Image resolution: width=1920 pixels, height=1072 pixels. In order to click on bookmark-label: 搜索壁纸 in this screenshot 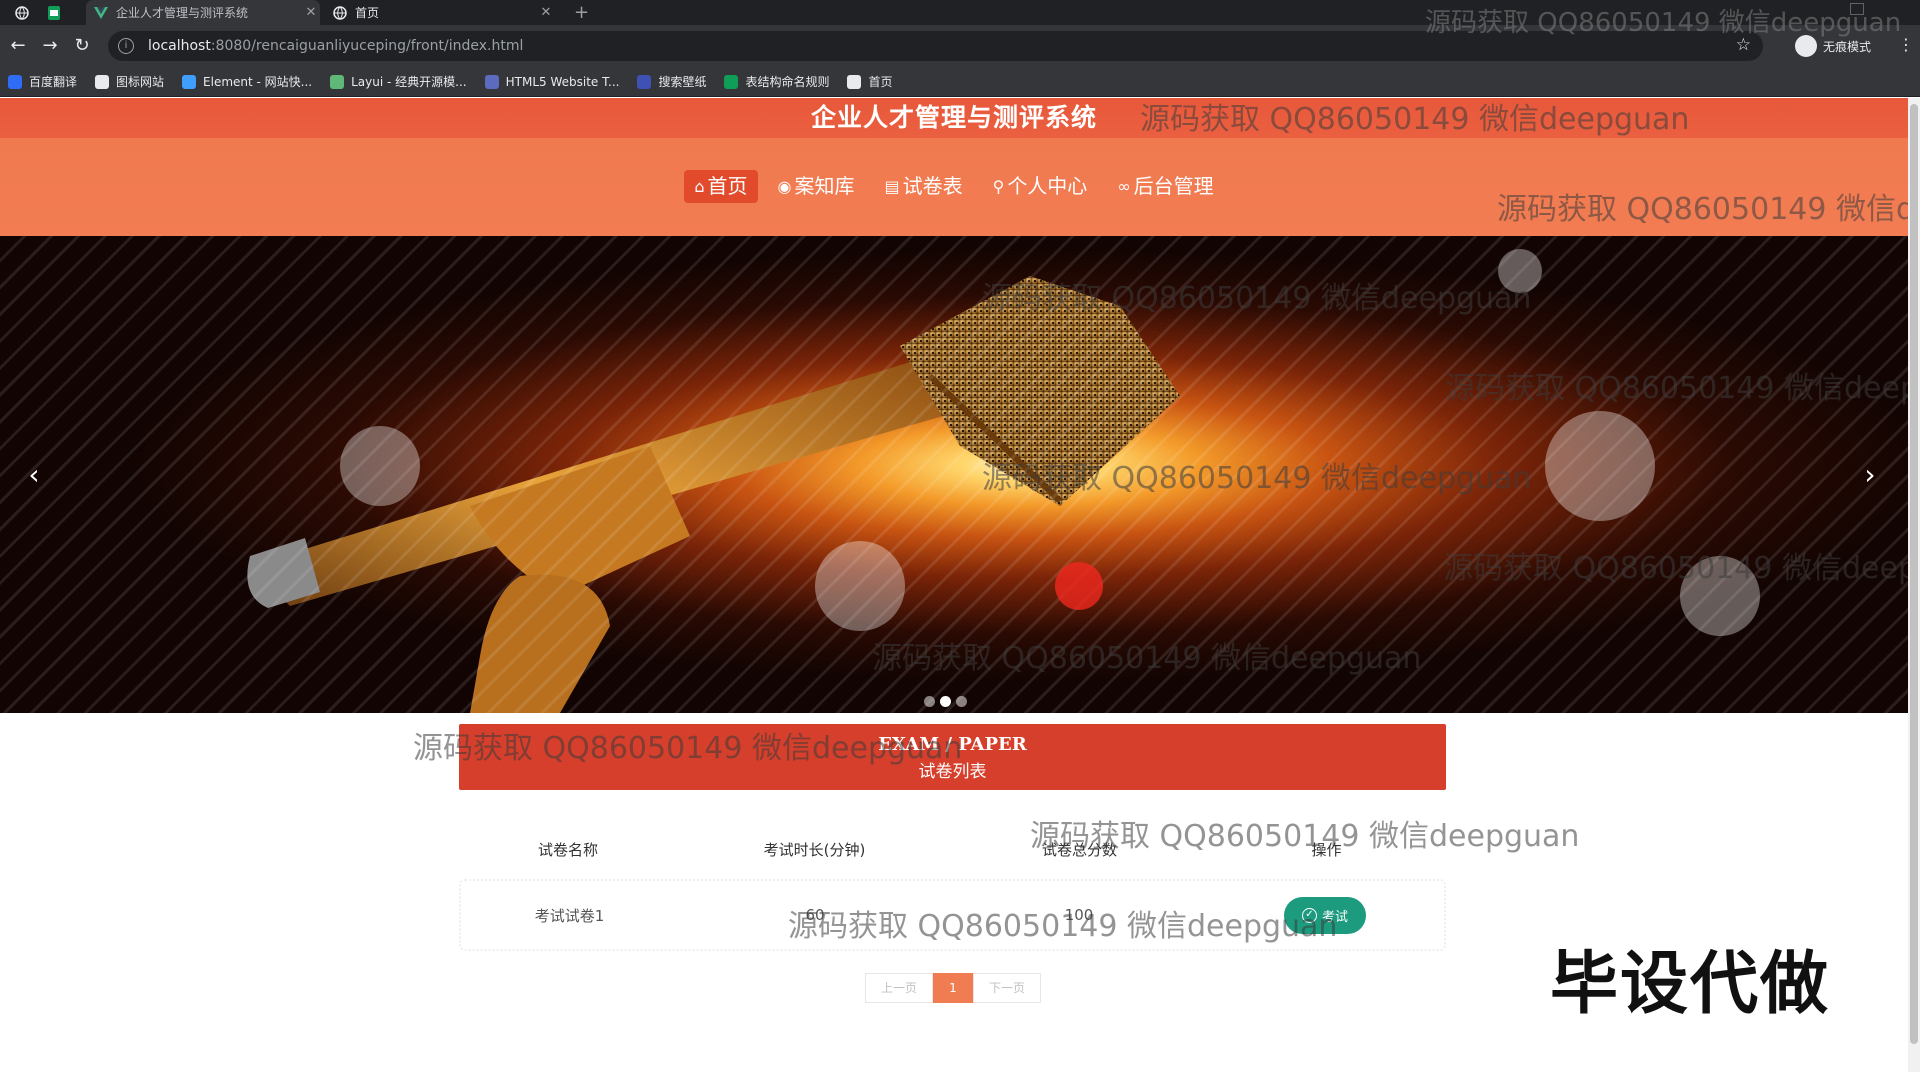, I will do `click(682, 82)`.